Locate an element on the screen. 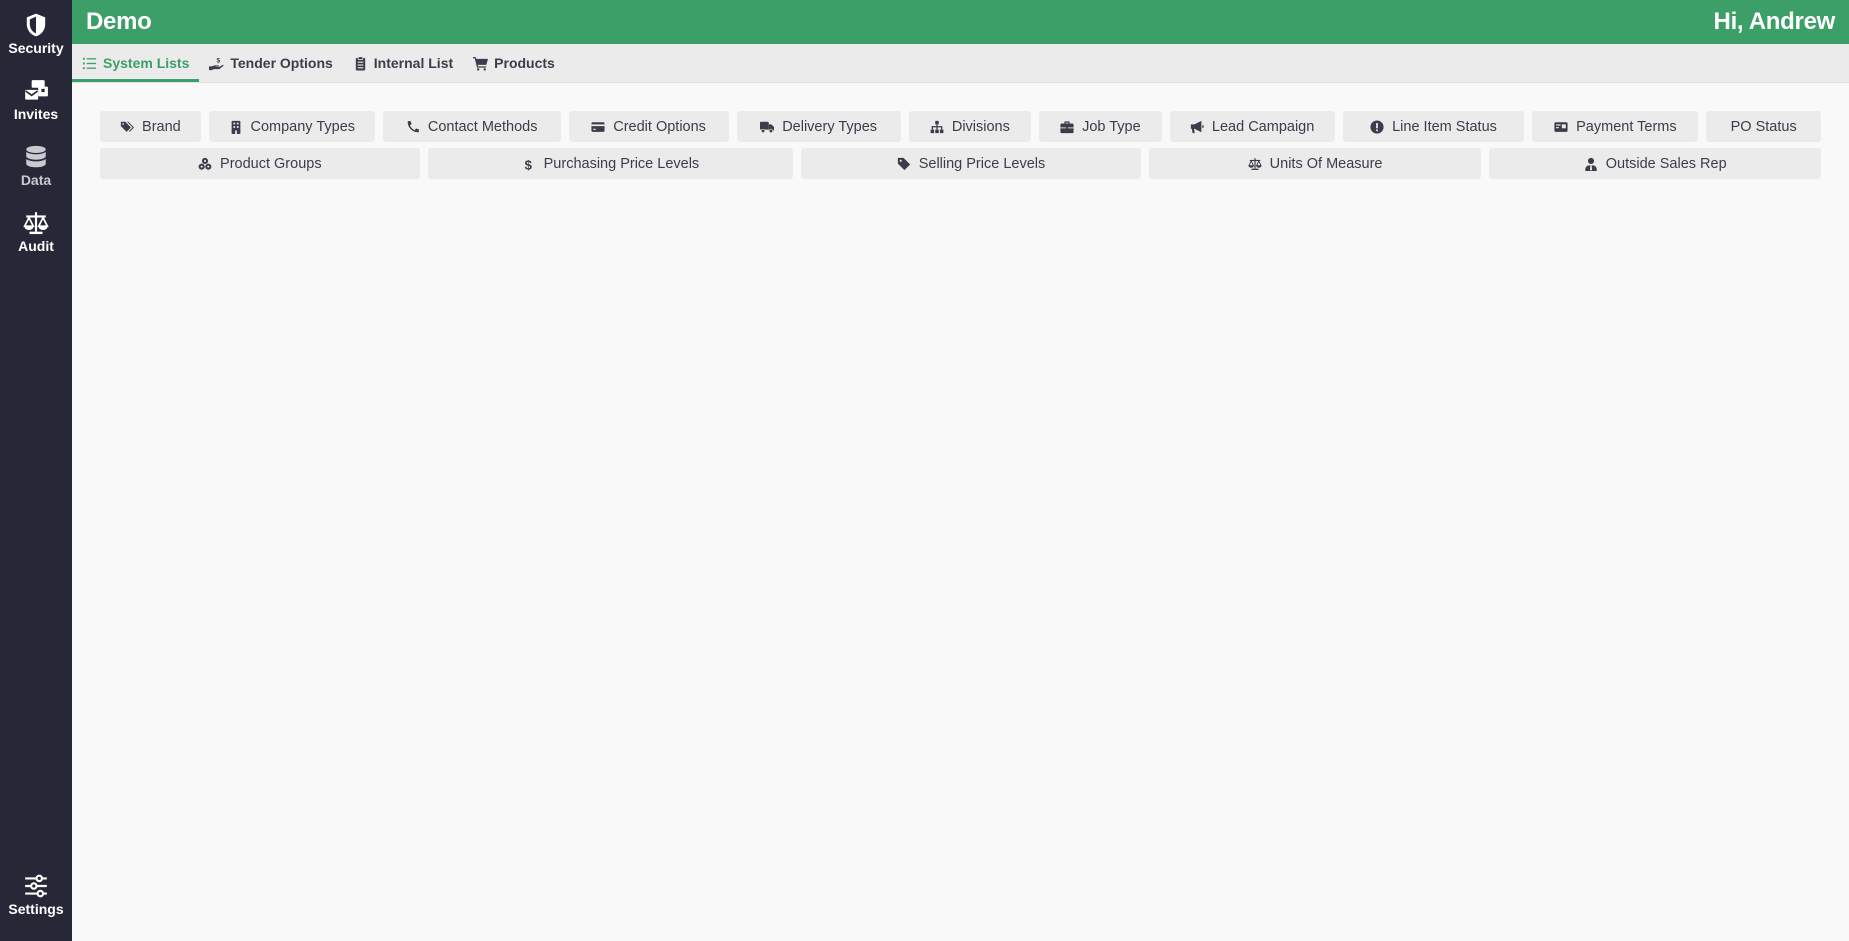 The height and width of the screenshot is (941, 1849). button-label: Contact Methods is located at coordinates (482, 126).